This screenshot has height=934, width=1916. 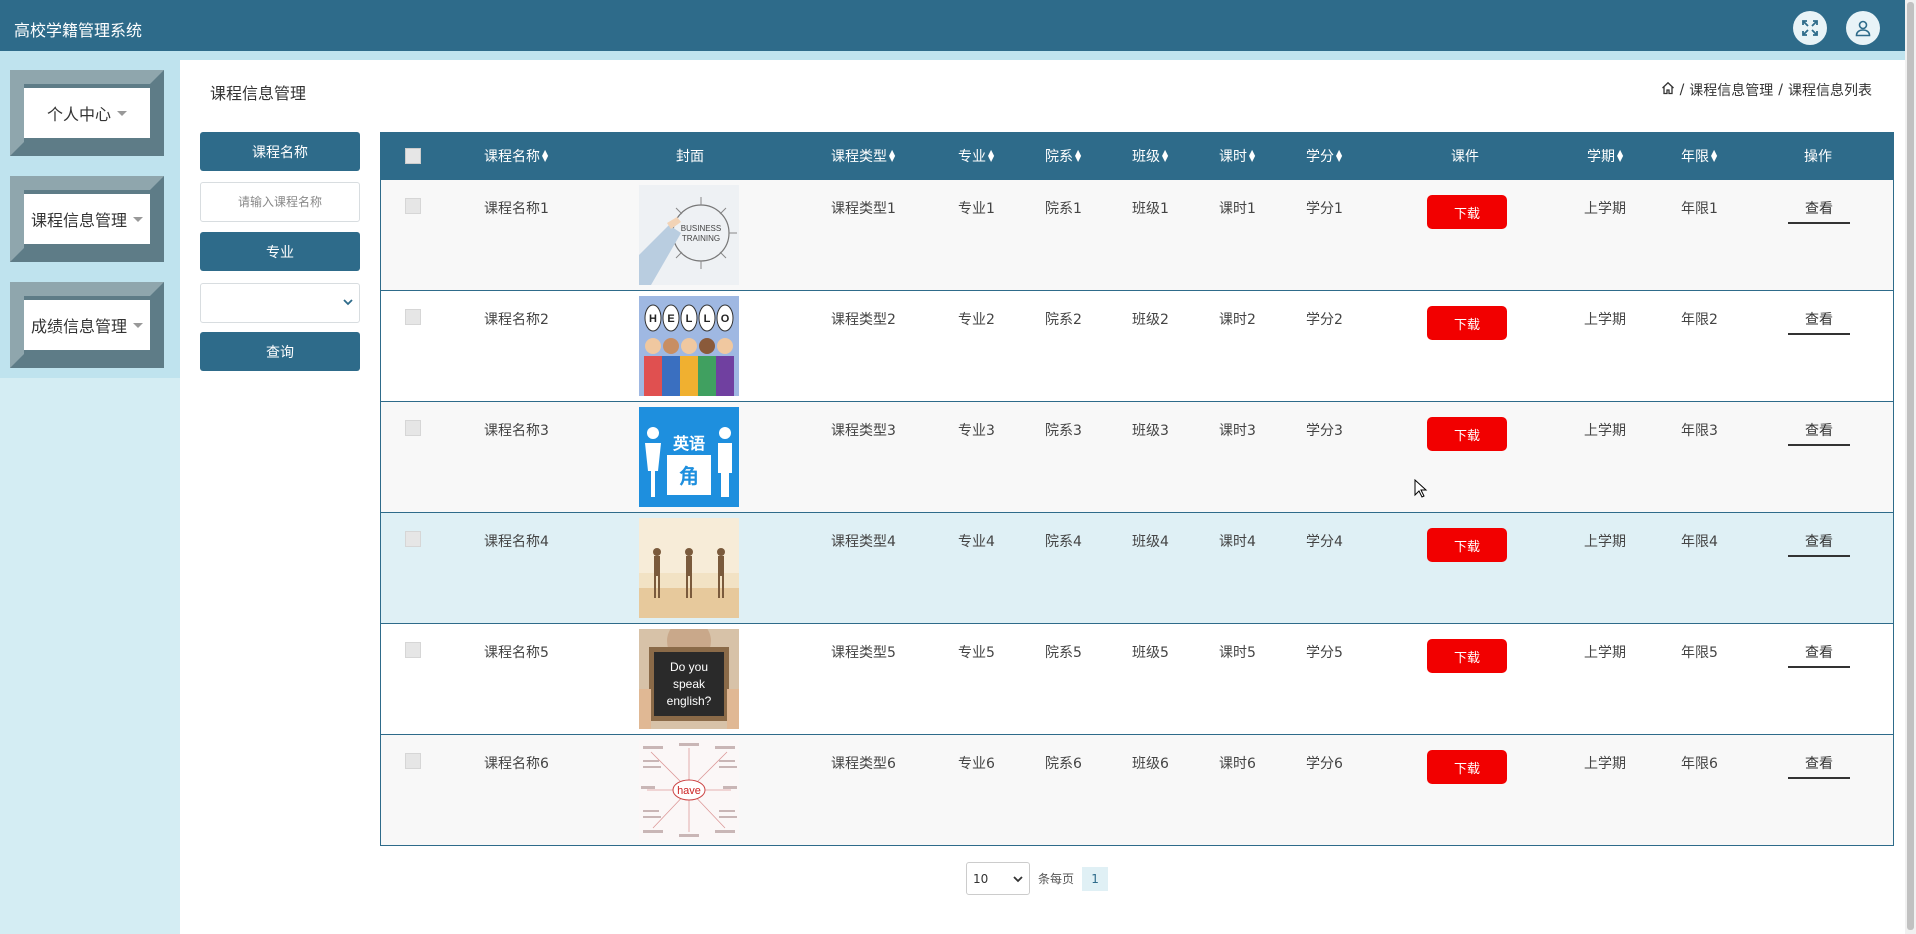 I want to click on do-you-speak-english-sign-image: Do you speak english?, so click(x=689, y=679).